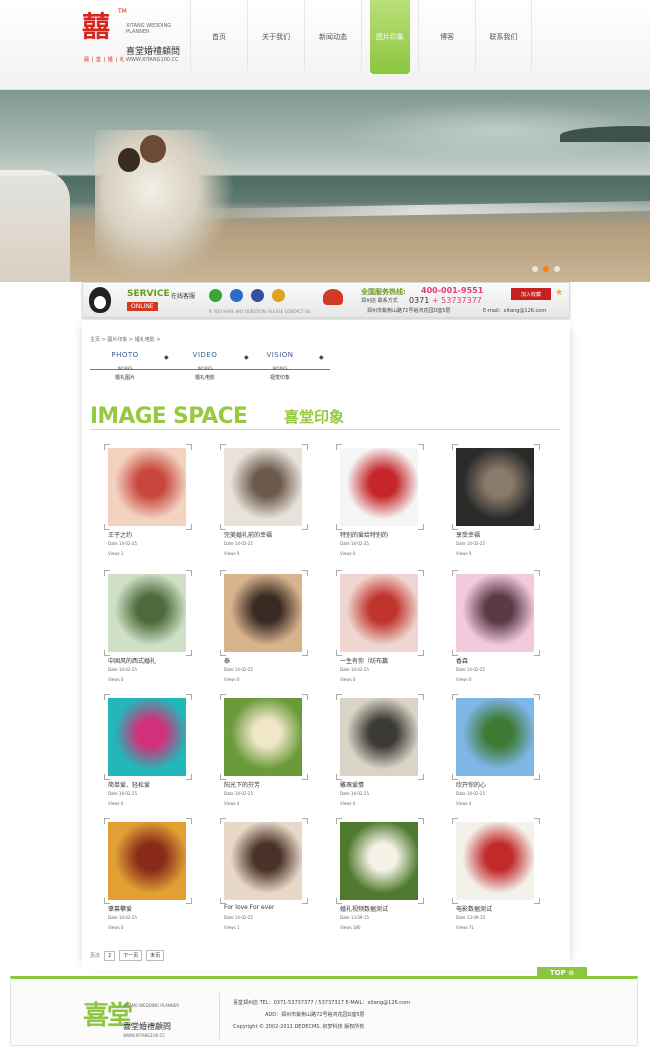  I want to click on breadcrumb: 主页 > 图片印象 > 婚礼电影 >, so click(125, 339).